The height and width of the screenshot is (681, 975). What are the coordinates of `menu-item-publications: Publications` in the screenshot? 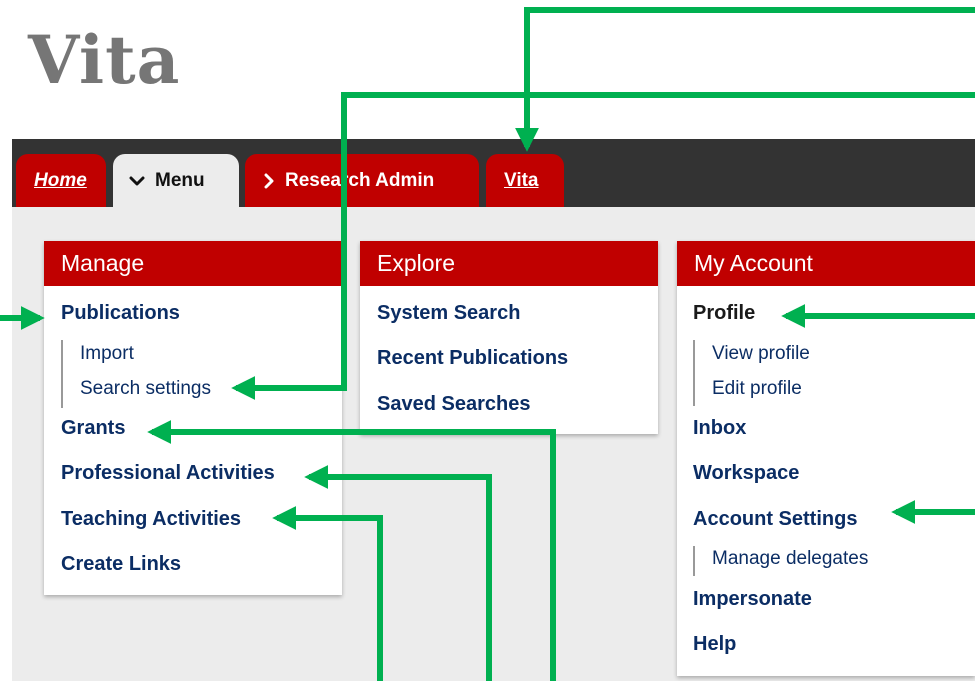 It's located at (120, 313).